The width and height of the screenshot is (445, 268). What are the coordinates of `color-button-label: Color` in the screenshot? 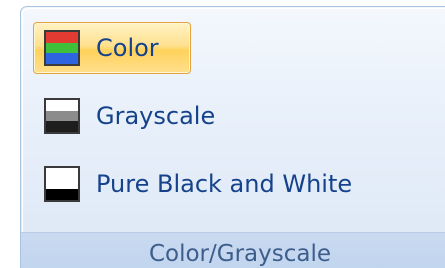 It's located at (127, 48).